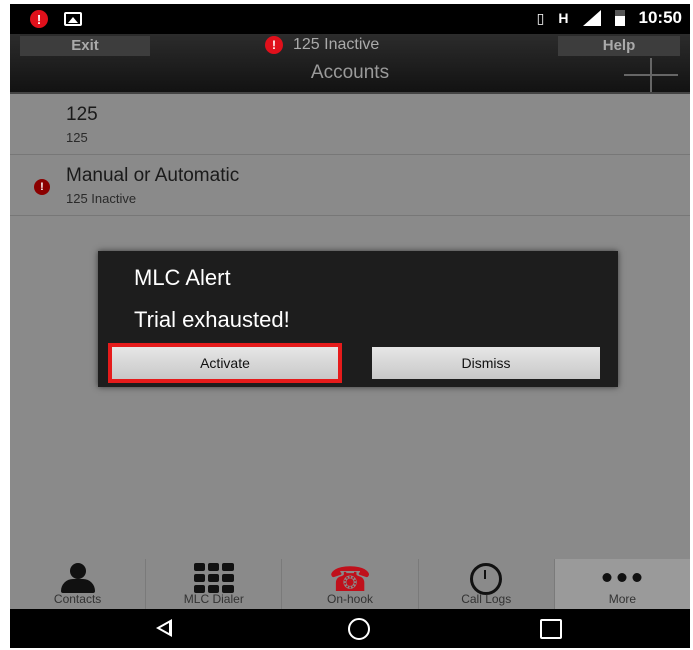 The height and width of the screenshot is (650, 693). What do you see at coordinates (540, 17) in the screenshot?
I see `vibrate-icon: ▯` at bounding box center [540, 17].